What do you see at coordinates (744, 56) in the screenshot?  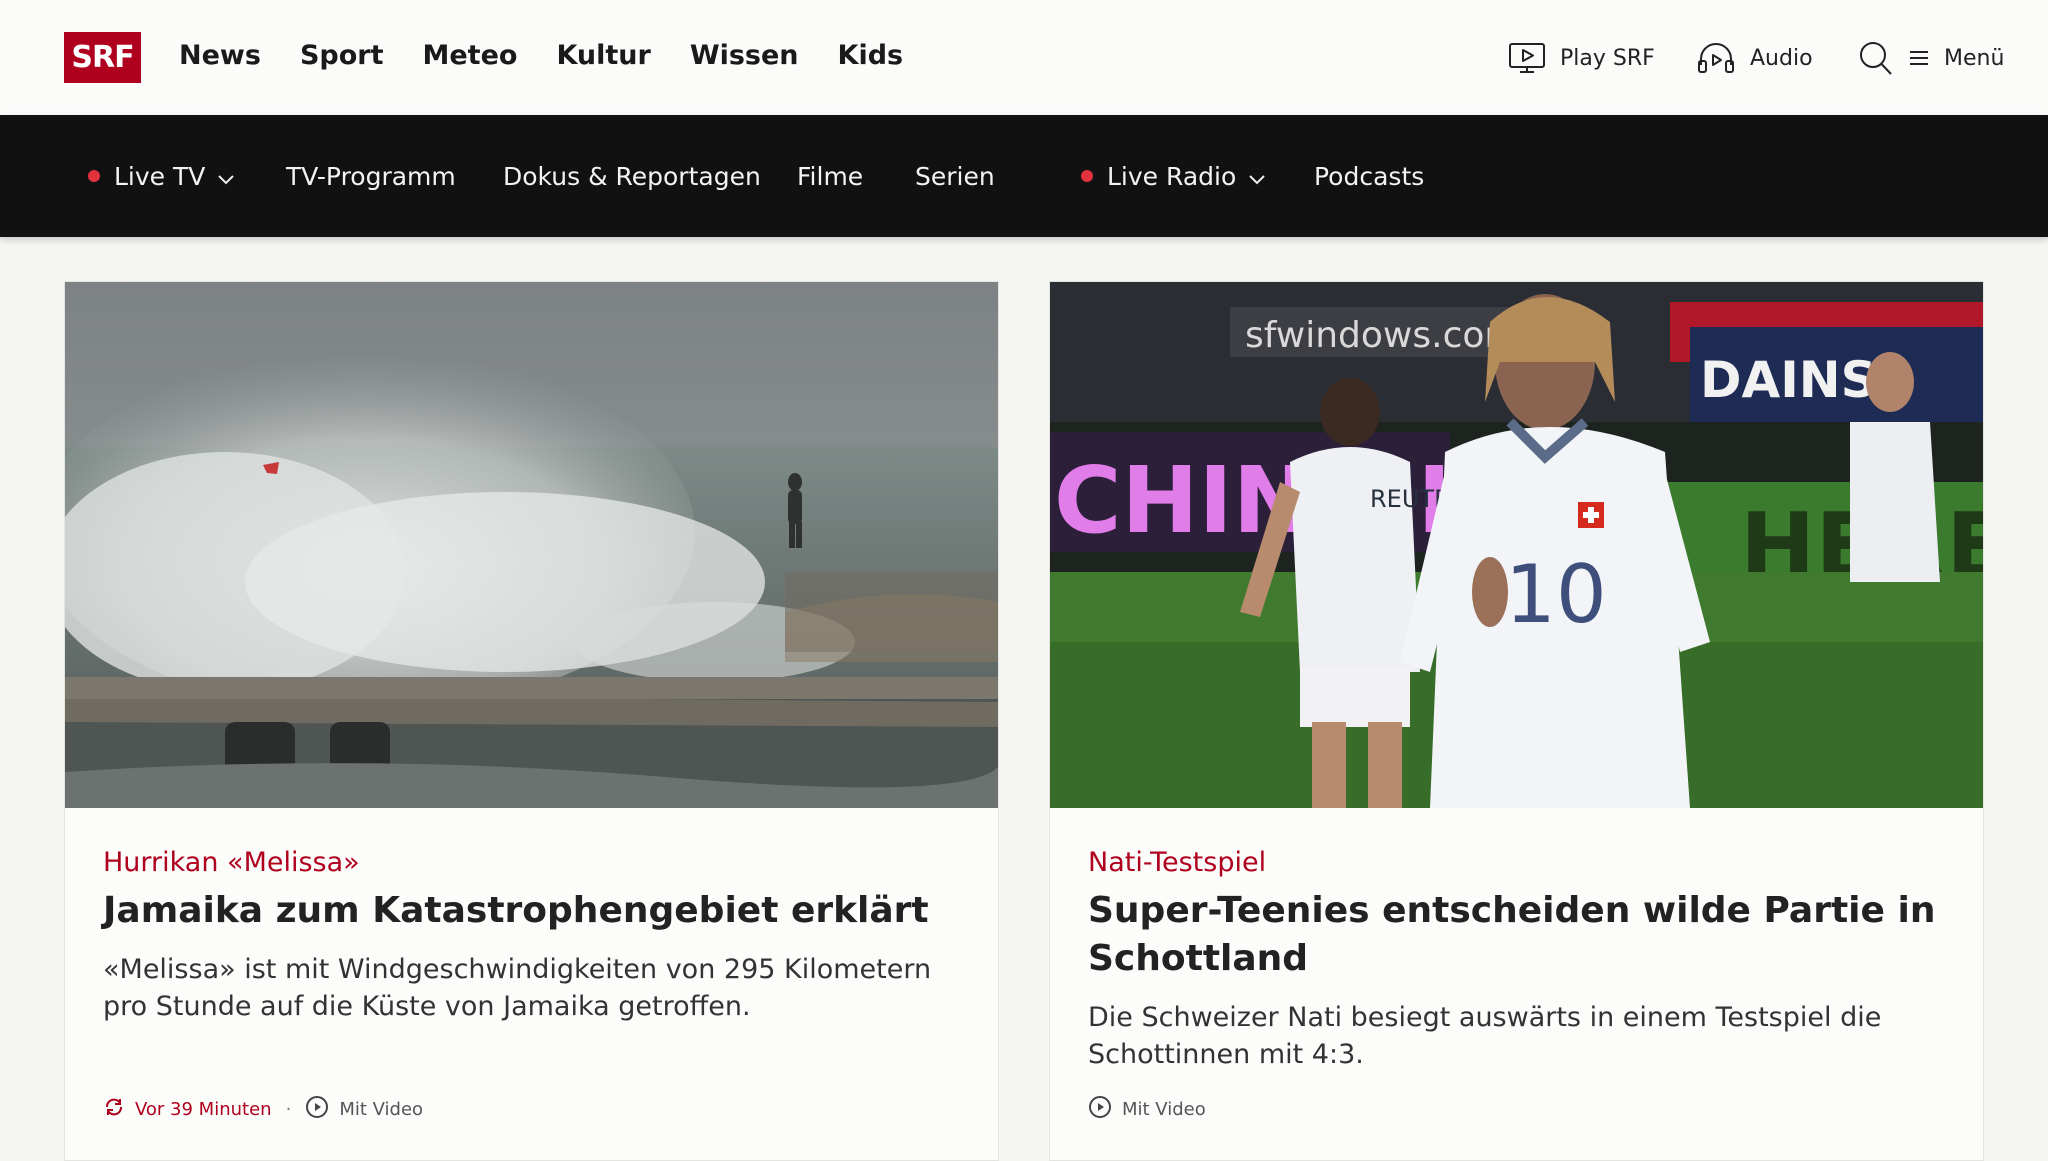 I see `nav-wissen: Wissen` at bounding box center [744, 56].